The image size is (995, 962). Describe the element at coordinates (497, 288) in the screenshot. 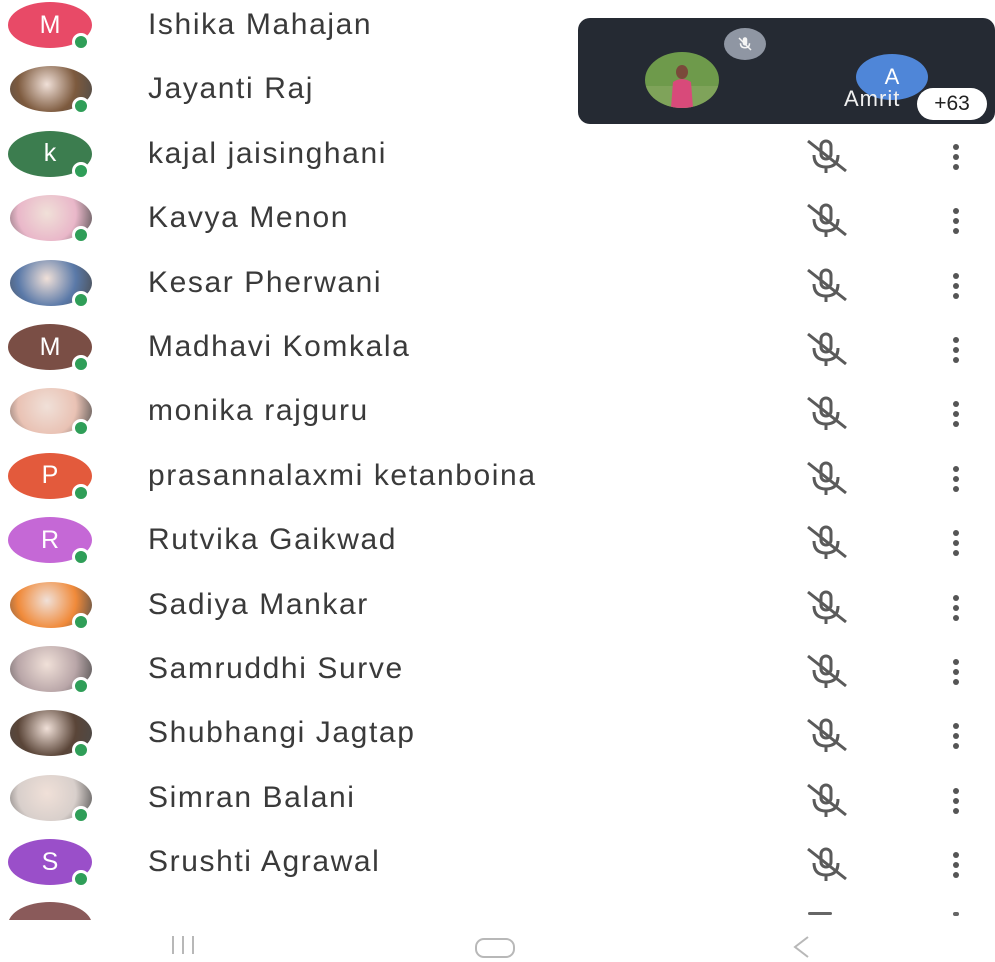

I see `participant-row: Kesar Pherwani` at that location.